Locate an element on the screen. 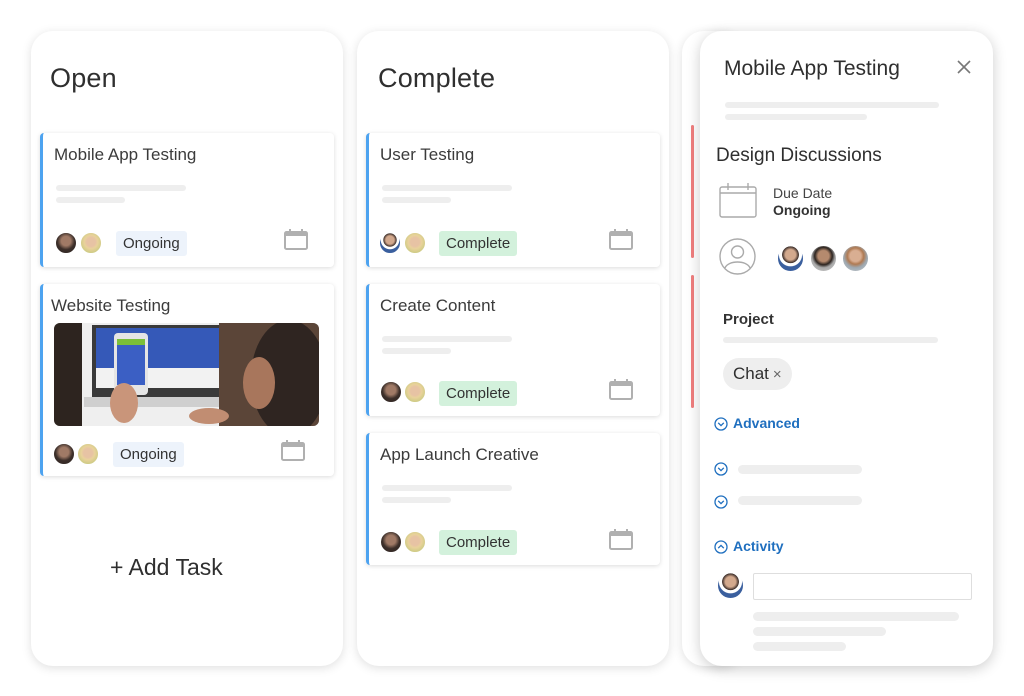 The height and width of the screenshot is (696, 1024). card-cover-image is located at coordinates (186, 374).